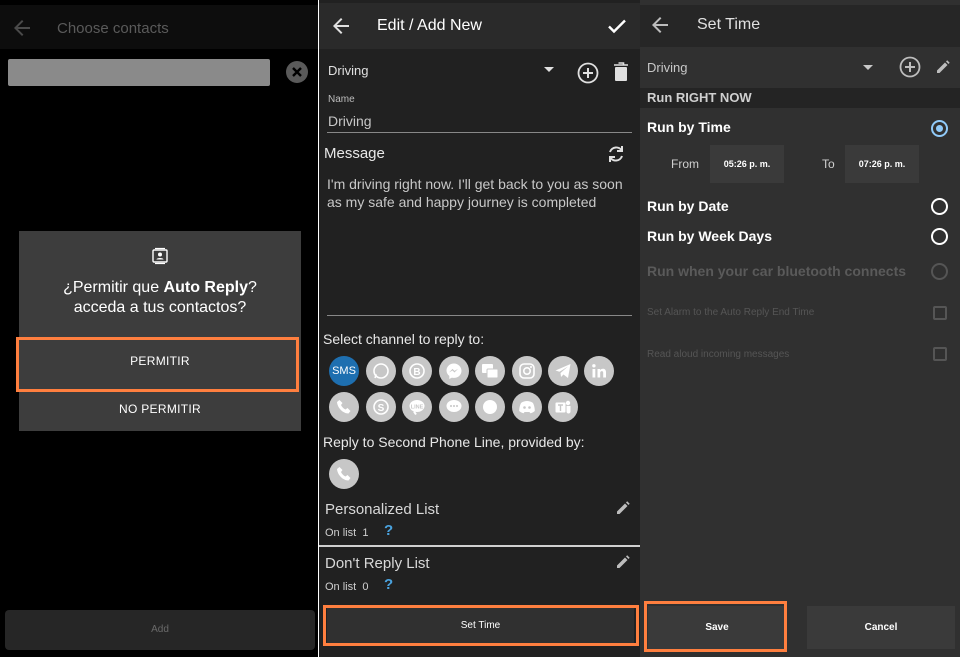 This screenshot has height=657, width=960. Describe the element at coordinates (527, 407) in the screenshot. I see `discord-icon` at that location.